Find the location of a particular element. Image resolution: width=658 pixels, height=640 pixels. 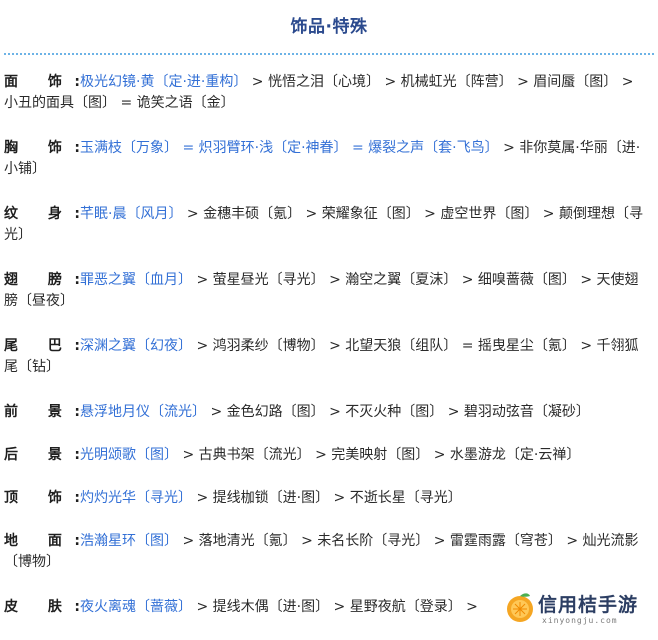

item-chain: > 金色幻路〔图〕 > 不灭火种〔图〕 > 碧羽动弦音〔凝砂〕 is located at coordinates (398, 412).